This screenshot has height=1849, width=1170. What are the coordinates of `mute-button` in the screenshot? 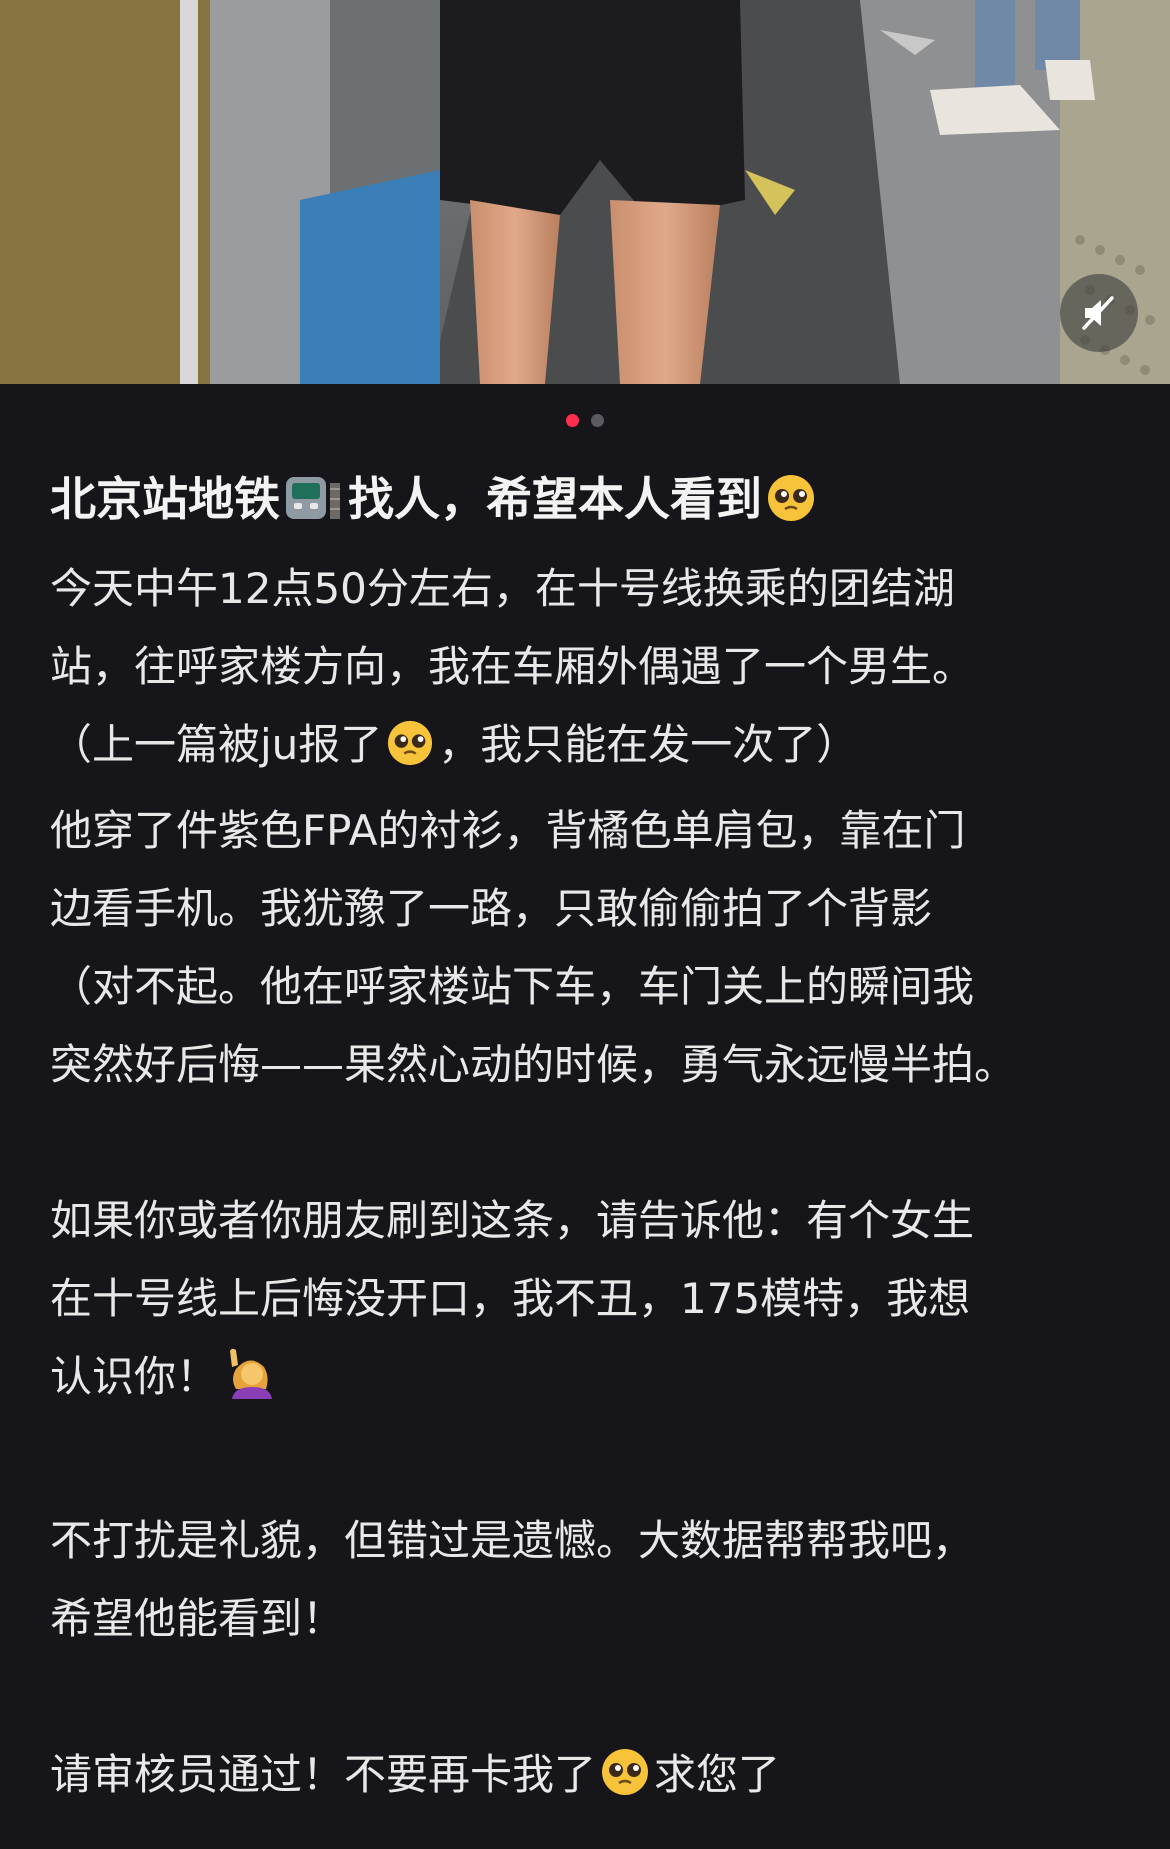 It's located at (1099, 313).